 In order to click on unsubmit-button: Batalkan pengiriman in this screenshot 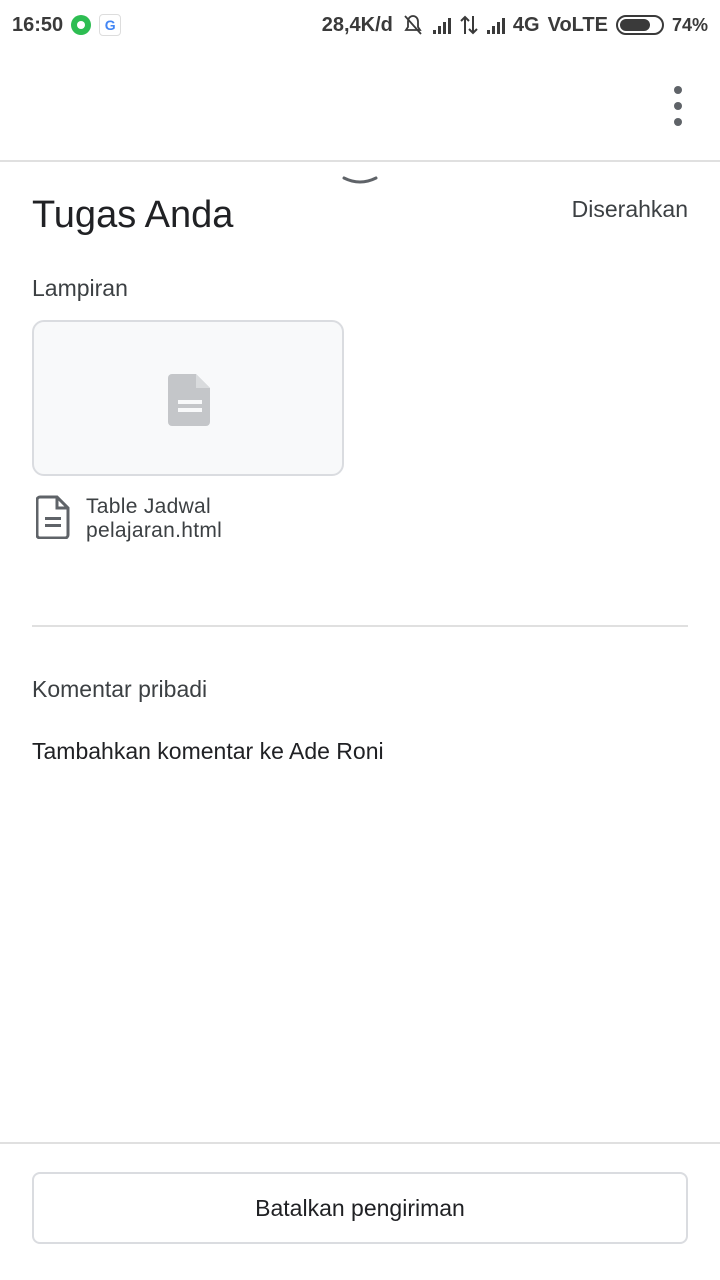, I will do `click(360, 1208)`.